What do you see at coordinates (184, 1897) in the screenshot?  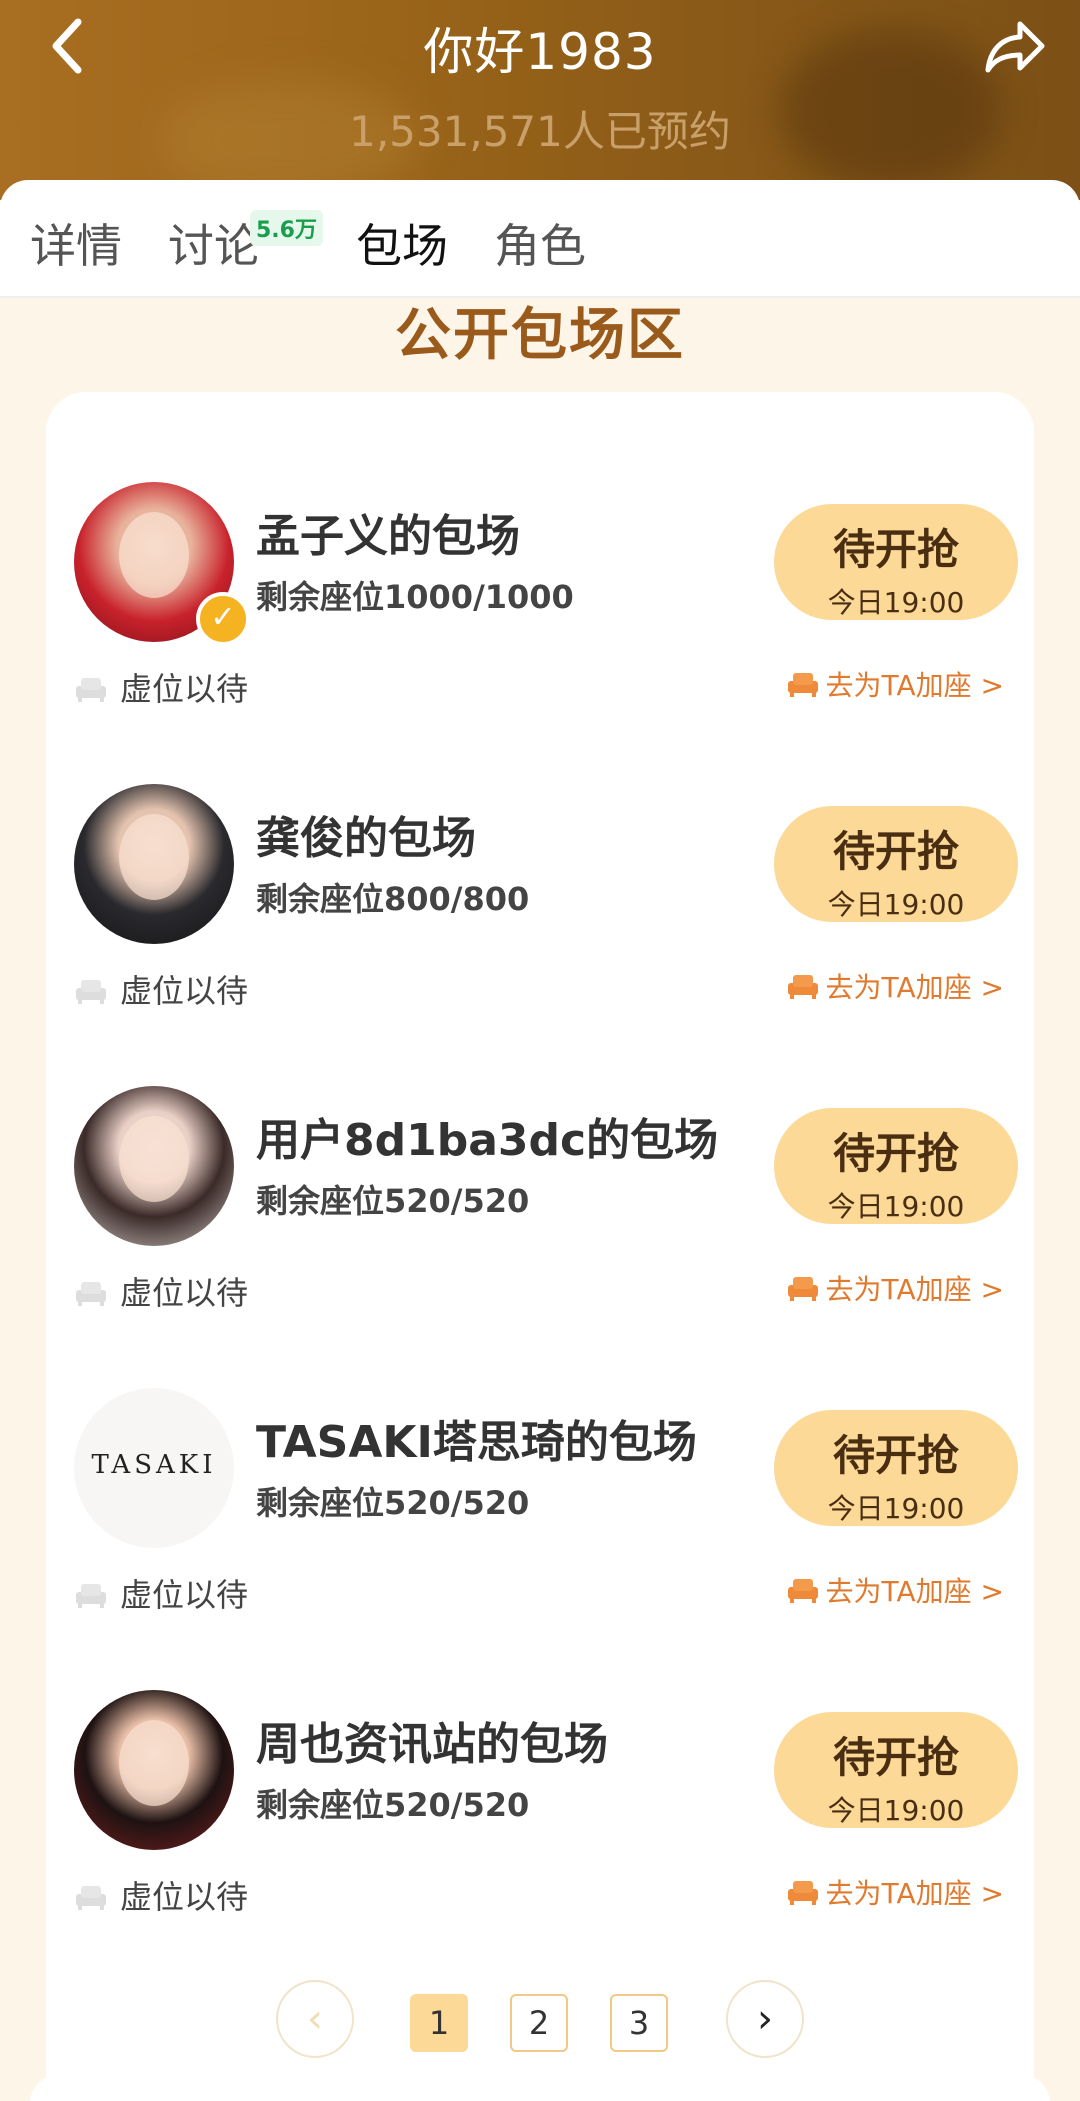 I see `seat-status-label: 虚位以待` at bounding box center [184, 1897].